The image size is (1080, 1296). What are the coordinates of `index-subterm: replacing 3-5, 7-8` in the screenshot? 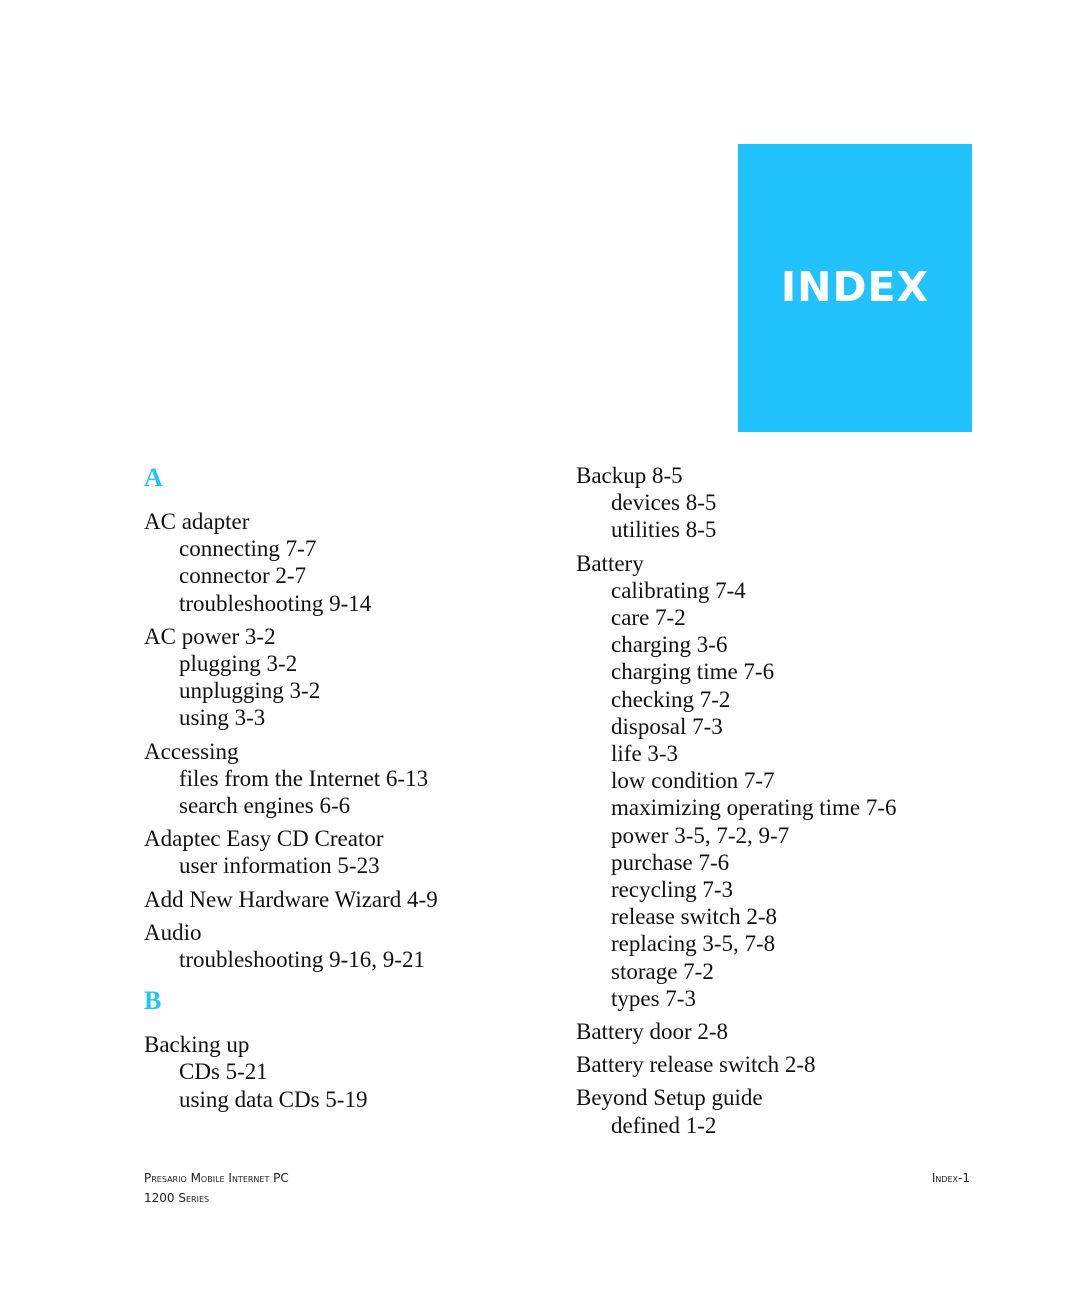 It's located at (693, 944).